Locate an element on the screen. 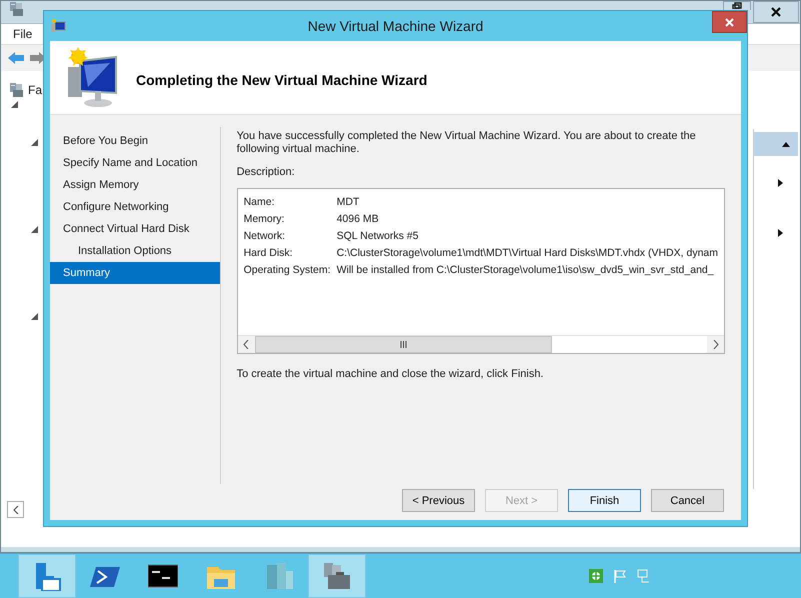 This screenshot has width=801, height=598. instruction-text: To create the virtual machine and close the wizard, click Finish. is located at coordinates (390, 374).